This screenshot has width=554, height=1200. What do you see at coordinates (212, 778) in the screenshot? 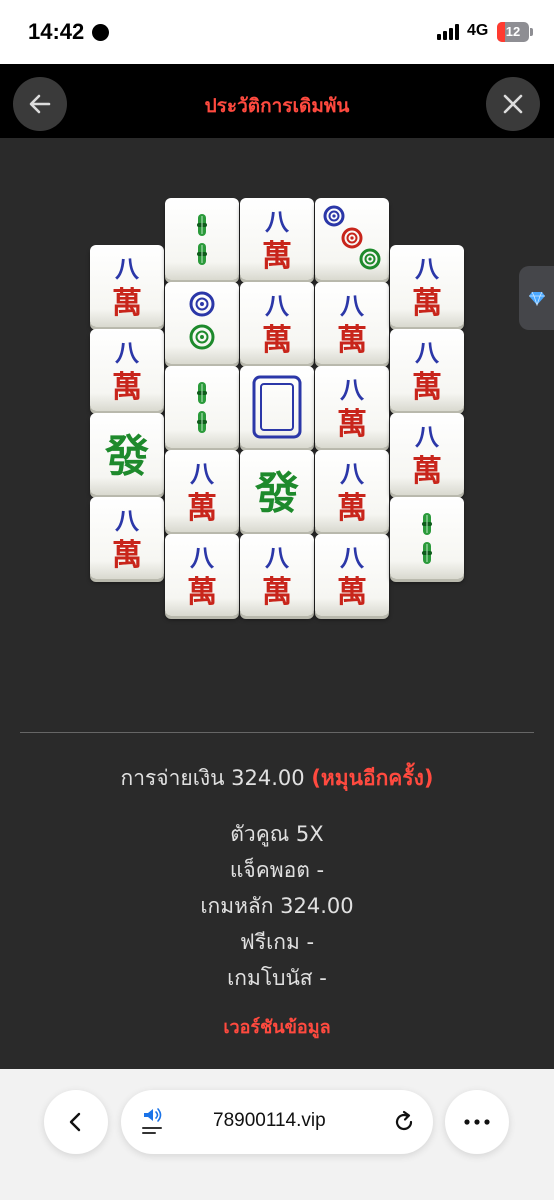
I see `payout-amount: การจ่ายเงิน 324.00` at bounding box center [212, 778].